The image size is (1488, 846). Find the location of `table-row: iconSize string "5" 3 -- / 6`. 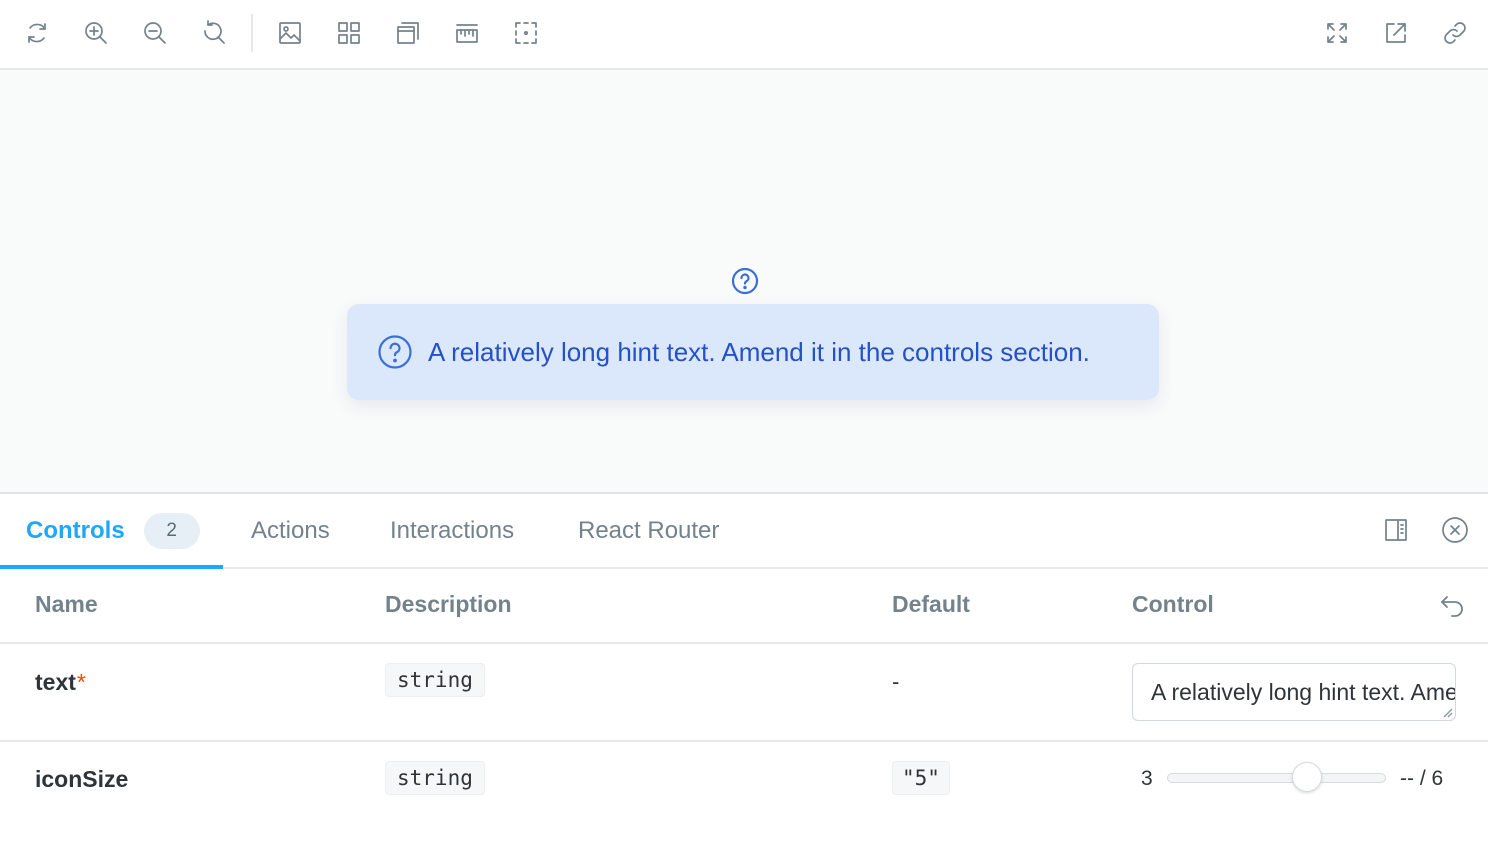

table-row: iconSize string "5" 3 -- / 6 is located at coordinates (744, 794).